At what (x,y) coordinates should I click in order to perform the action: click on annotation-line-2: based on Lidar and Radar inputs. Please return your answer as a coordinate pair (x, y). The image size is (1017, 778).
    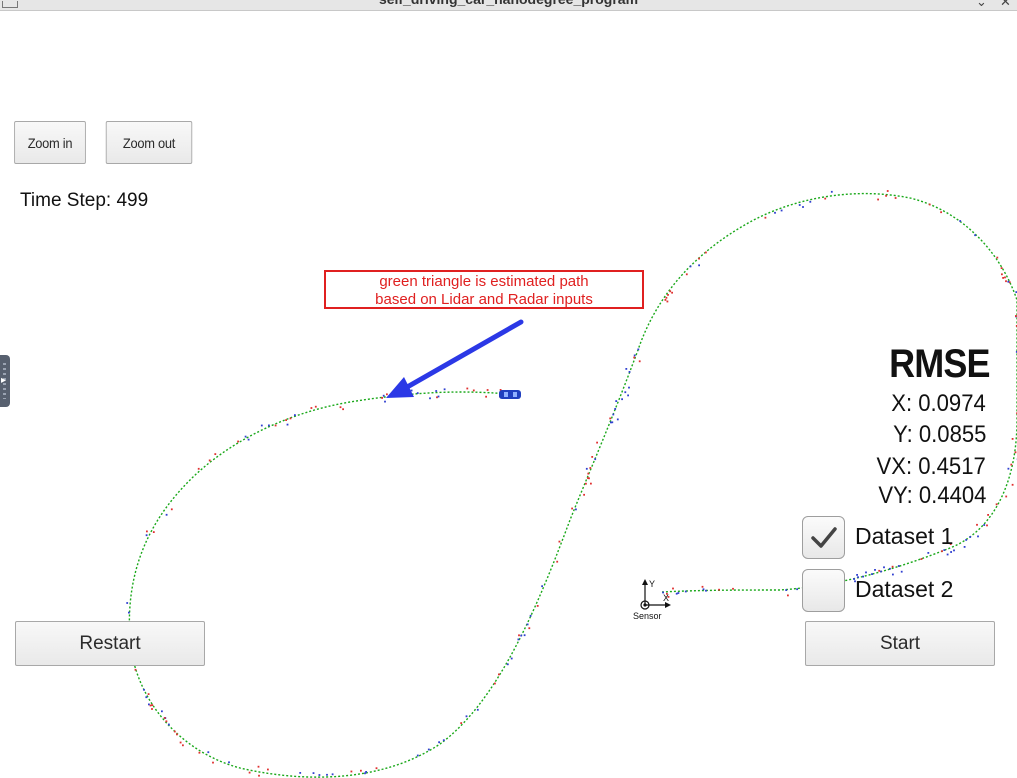
    Looking at the image, I should click on (484, 299).